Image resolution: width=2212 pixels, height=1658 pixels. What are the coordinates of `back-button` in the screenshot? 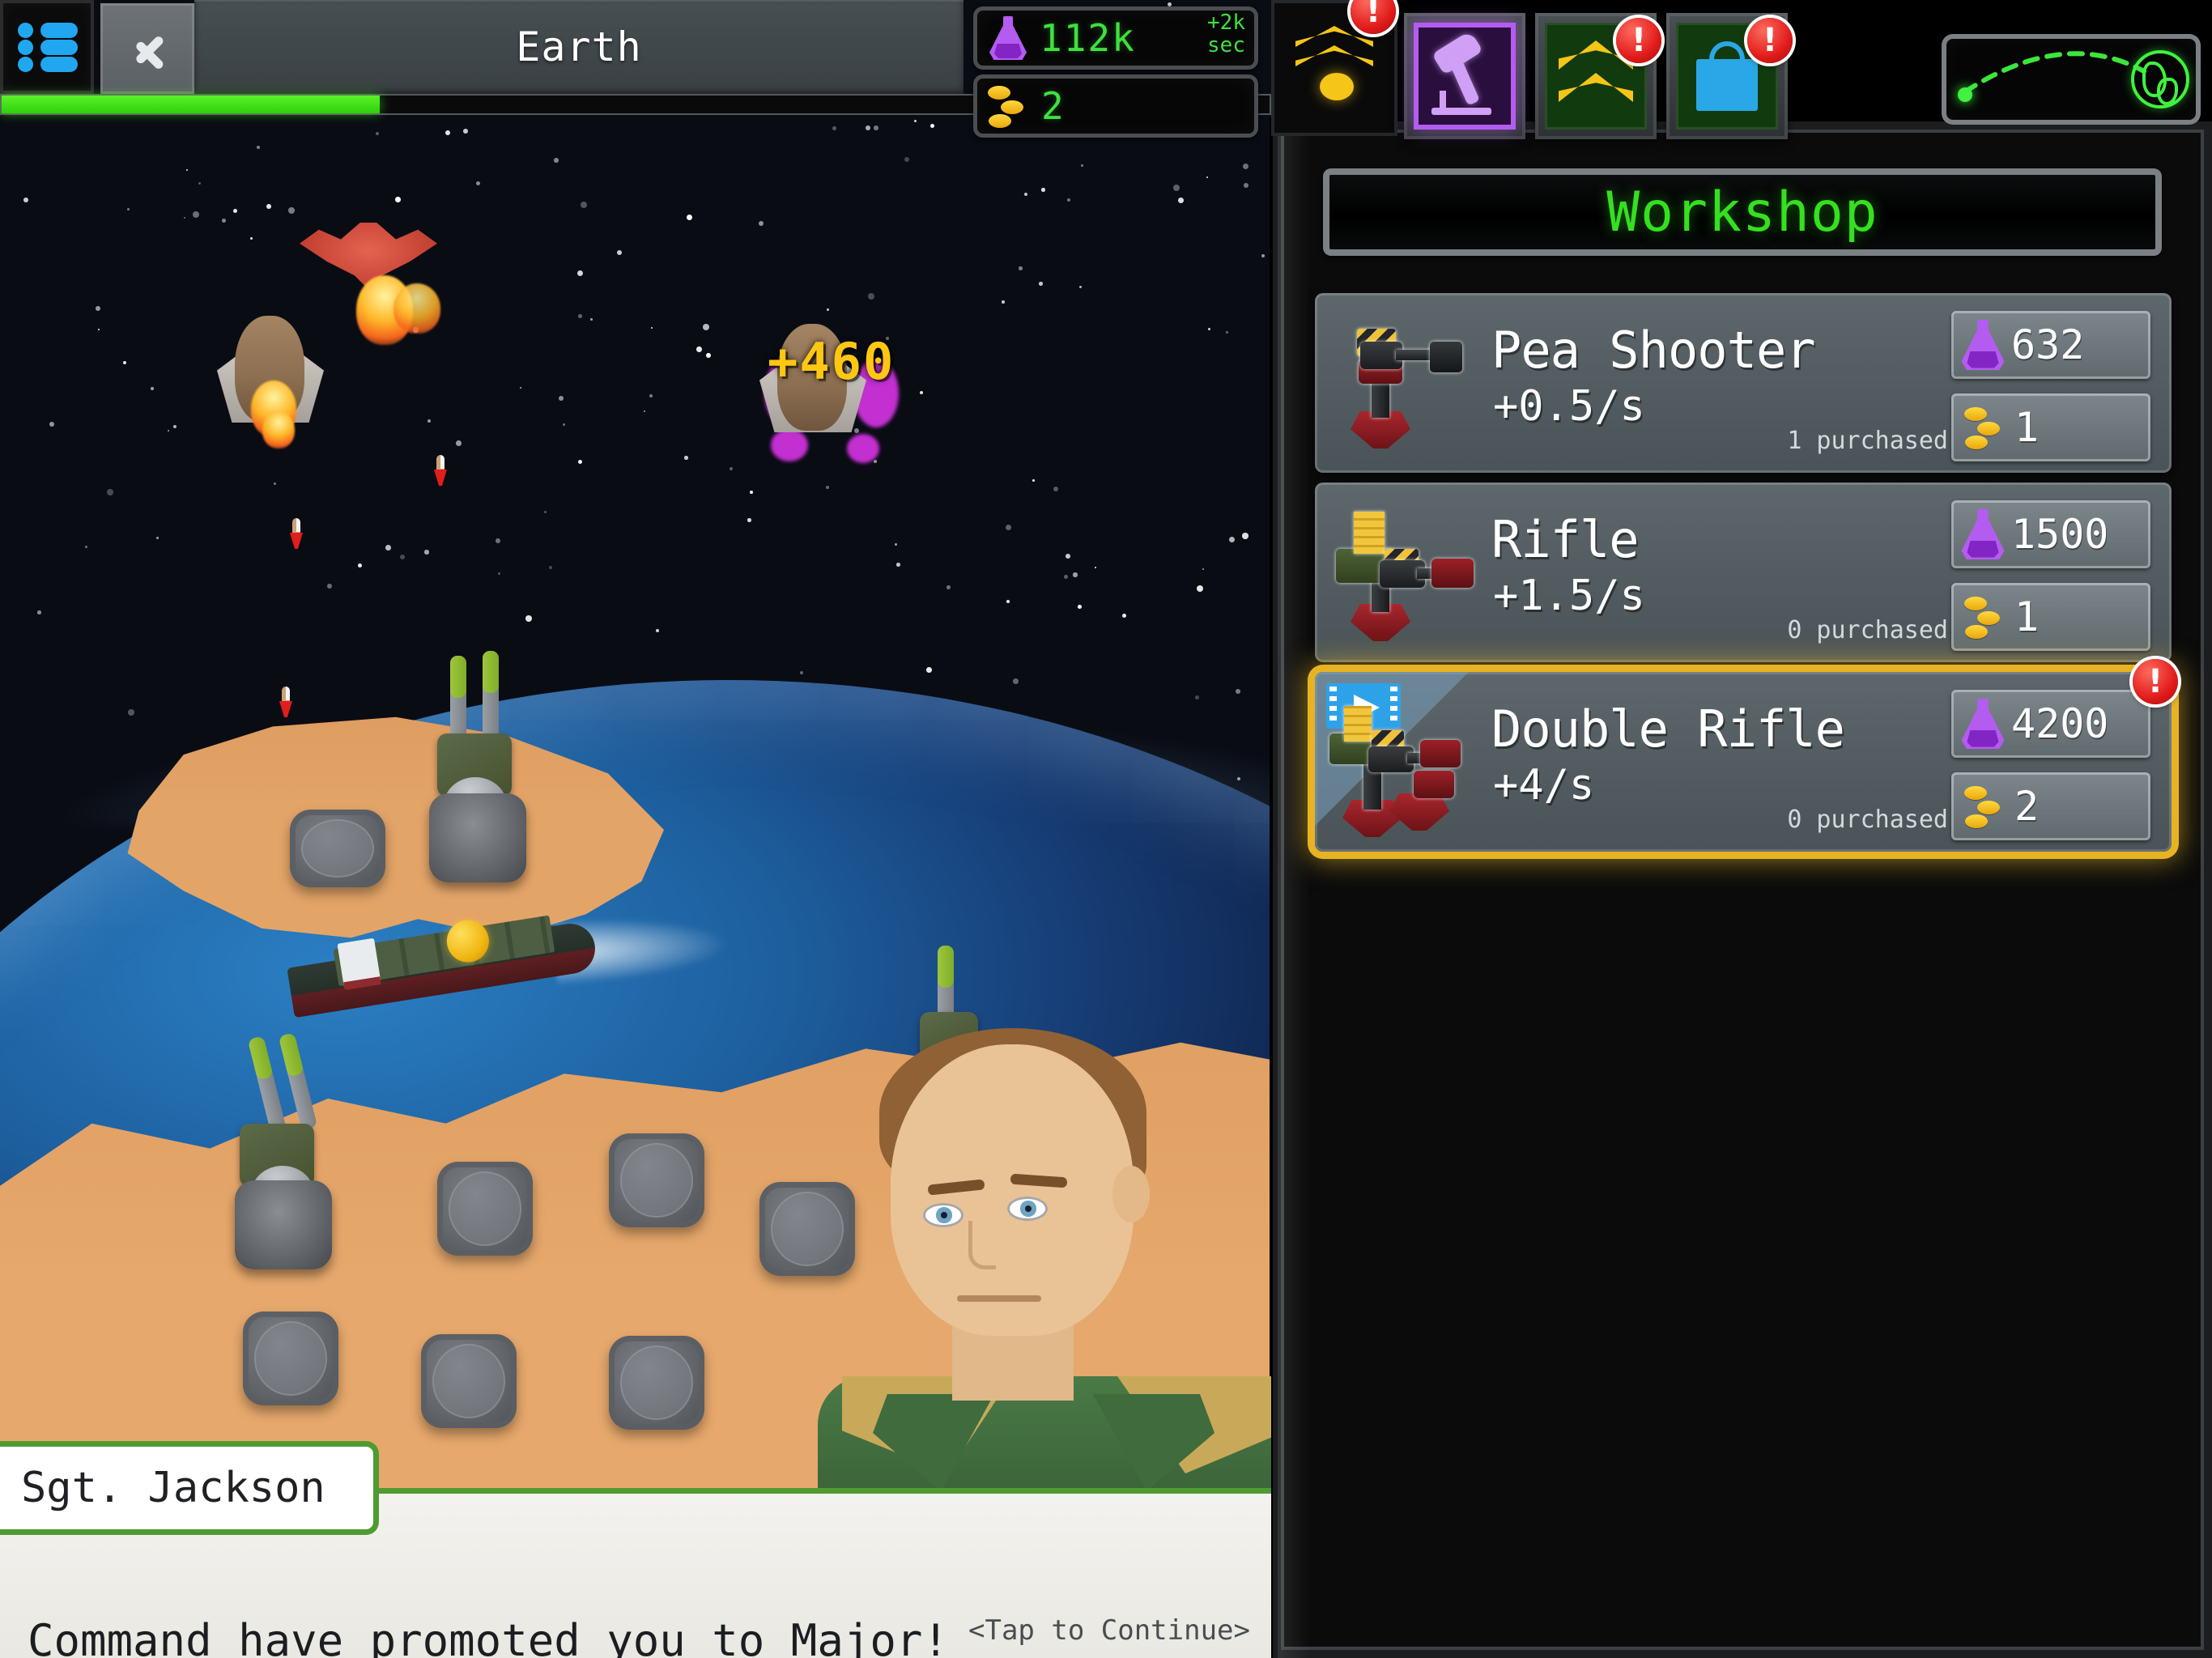 It's located at (147, 48).